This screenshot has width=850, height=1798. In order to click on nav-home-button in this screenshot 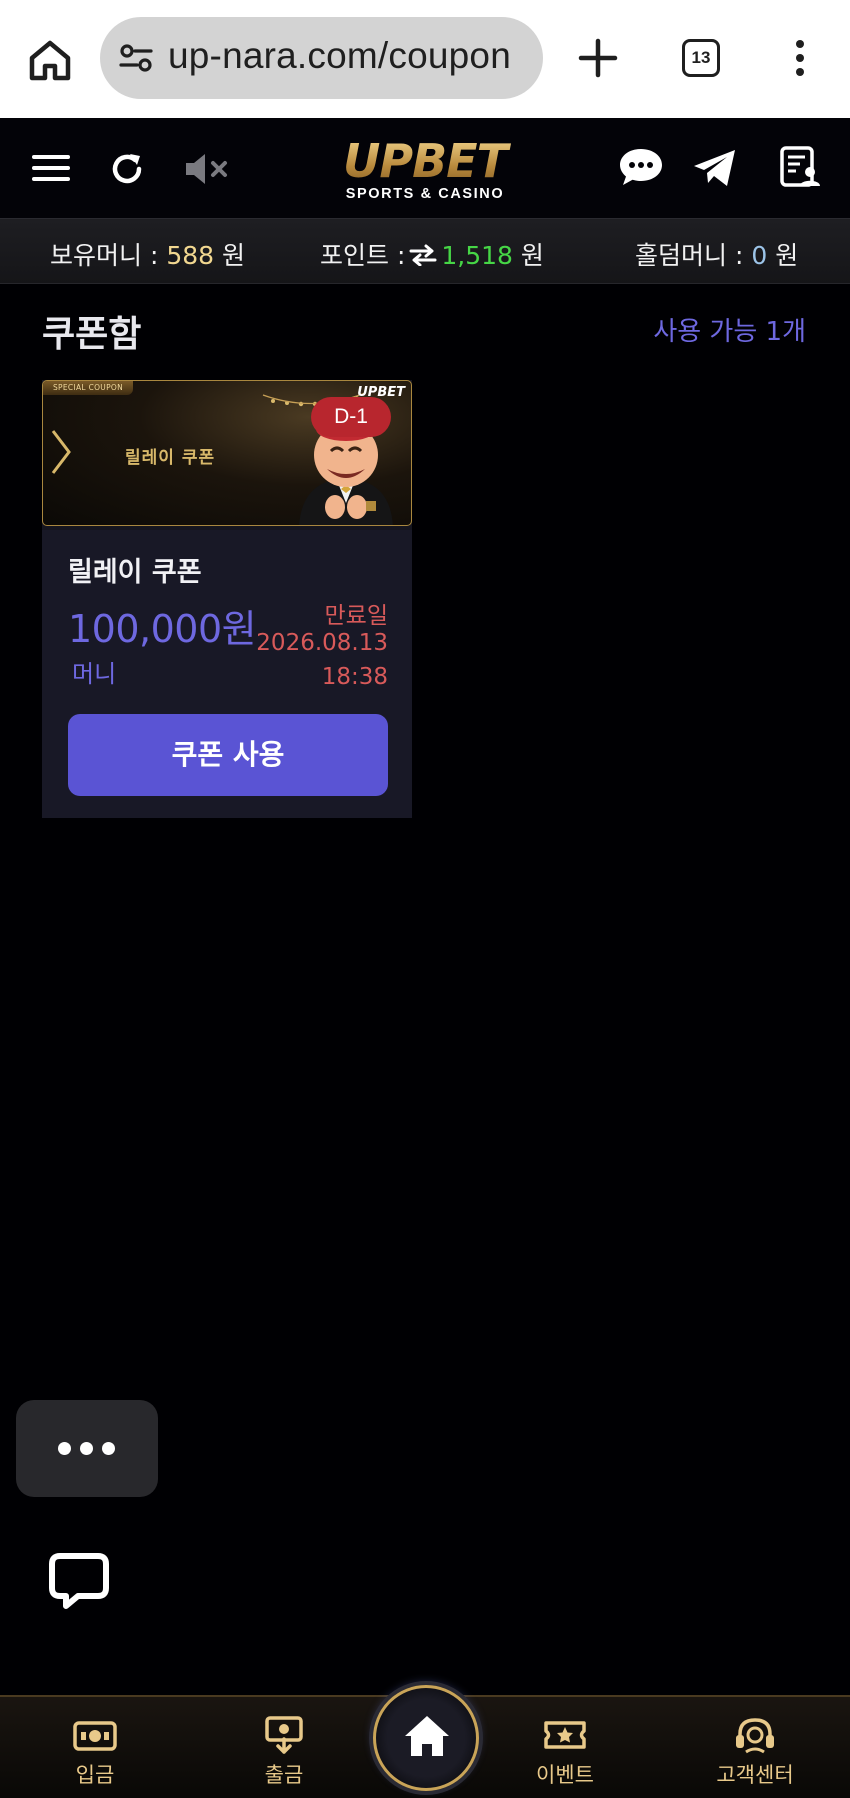, I will do `click(426, 1738)`.